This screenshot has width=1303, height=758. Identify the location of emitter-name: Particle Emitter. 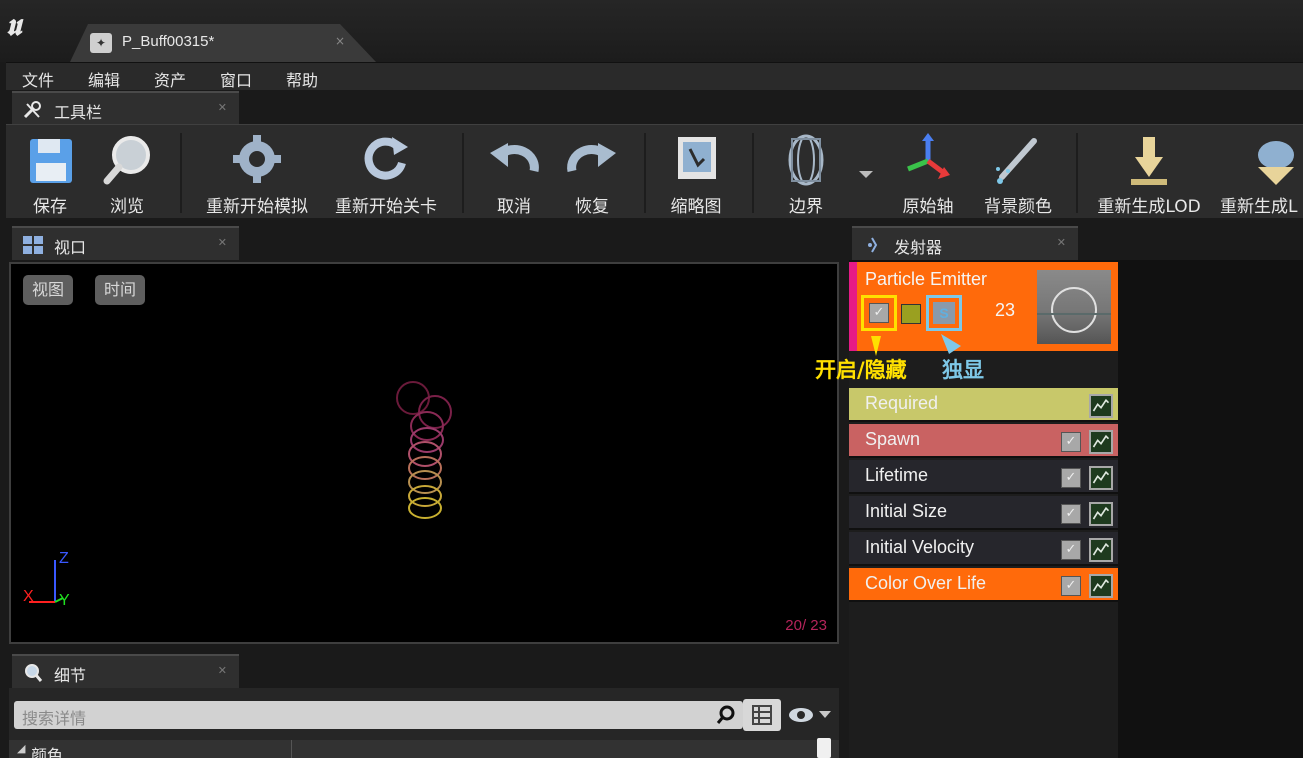
(926, 279).